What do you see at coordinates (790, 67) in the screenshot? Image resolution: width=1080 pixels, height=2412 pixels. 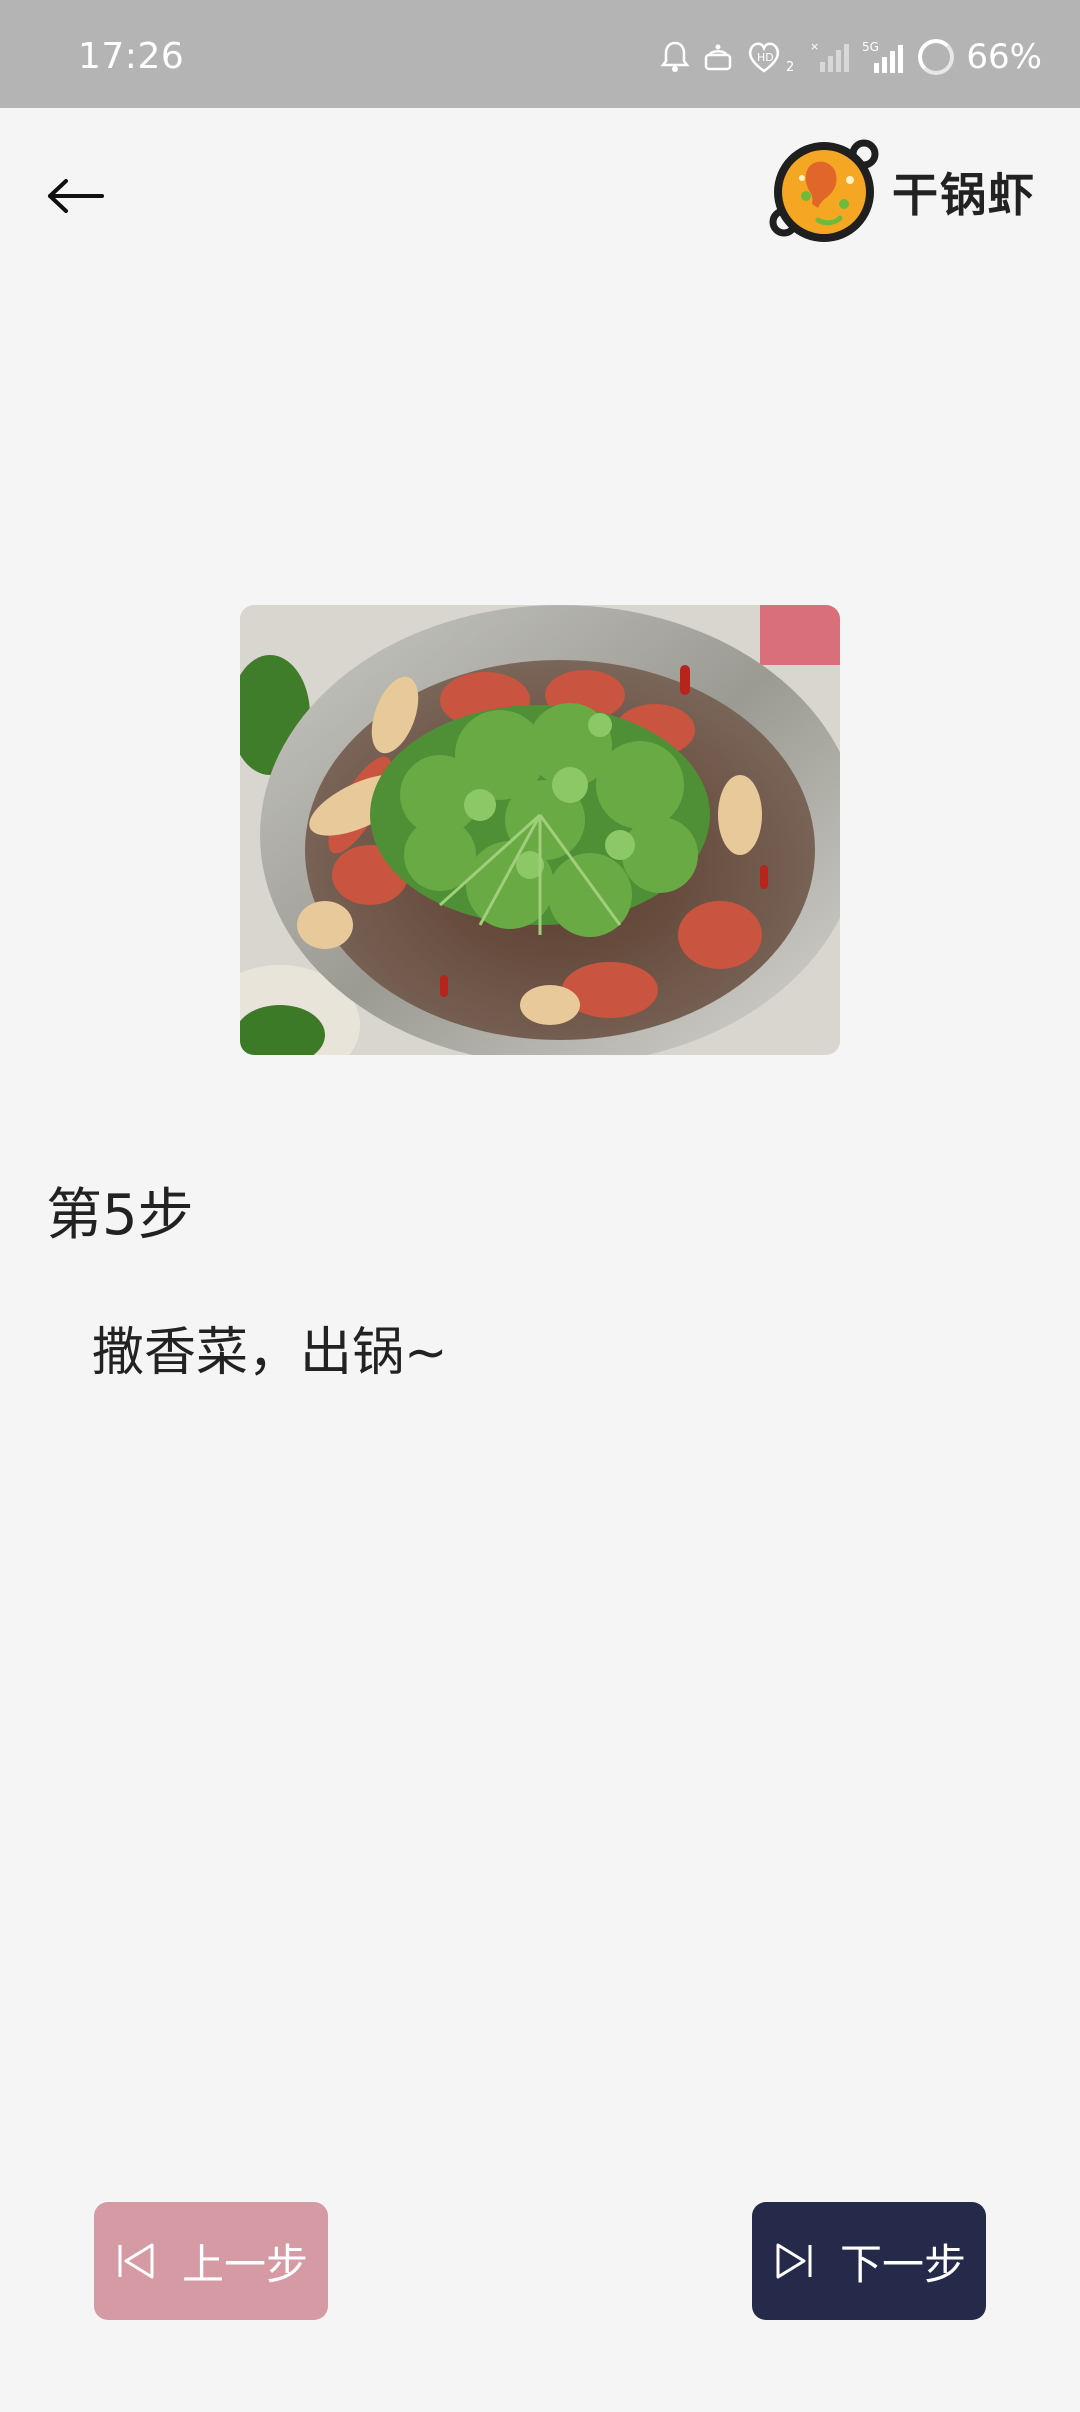 I see `svg-text: 2` at bounding box center [790, 67].